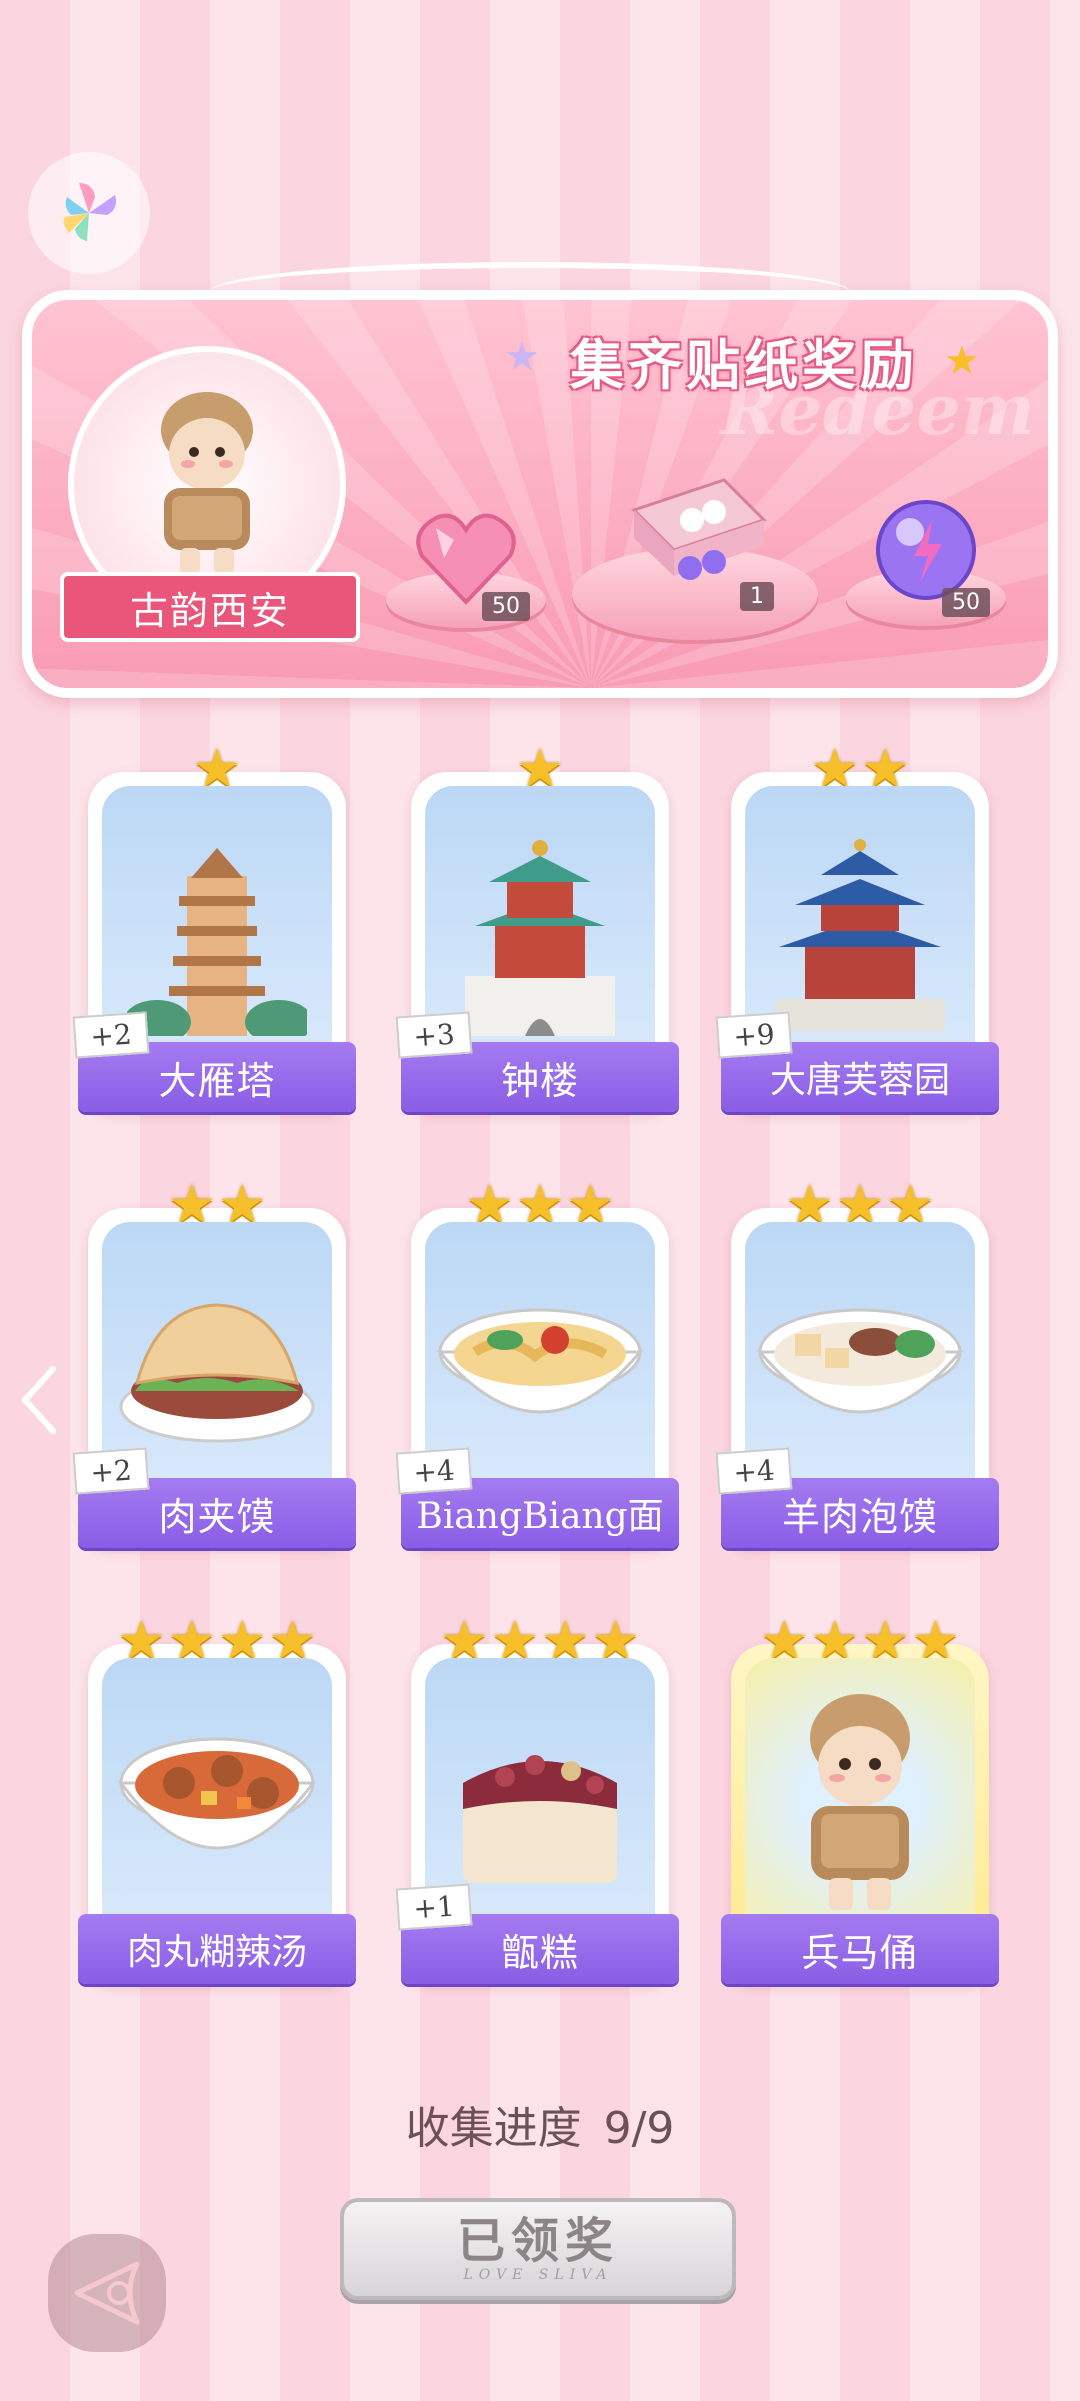 The image size is (1080, 2401). I want to click on meatball-soup-icon, so click(217, 1793).